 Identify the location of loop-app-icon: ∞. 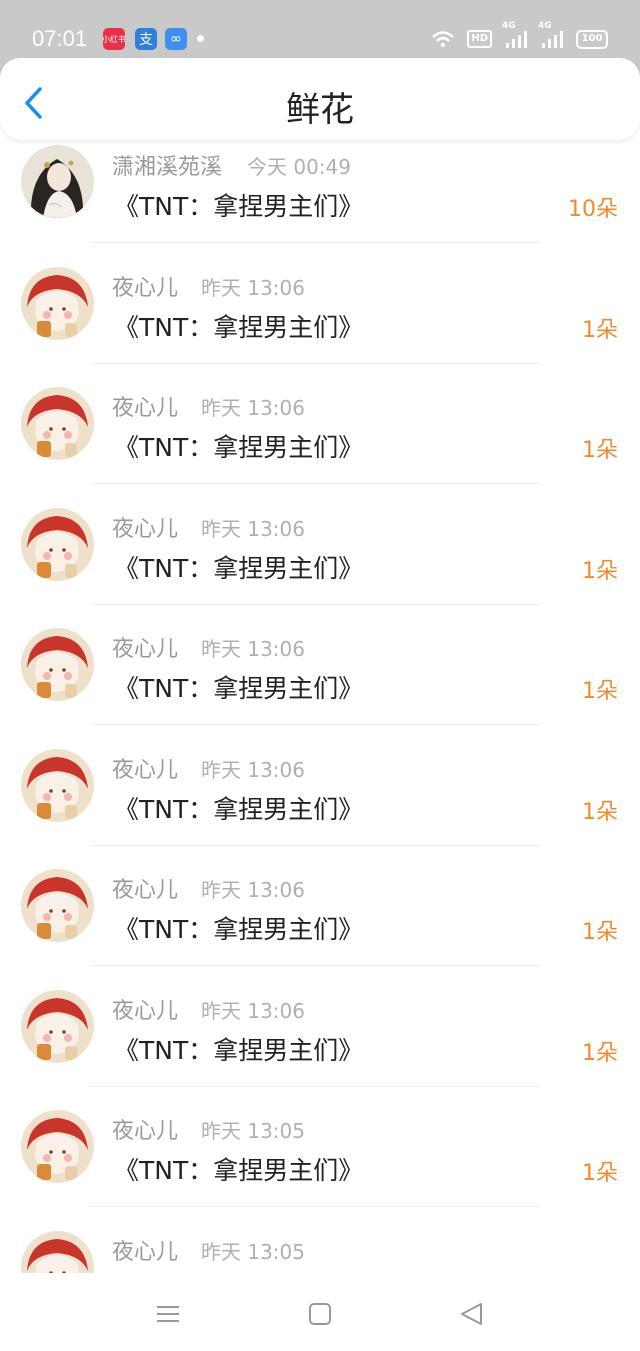
(176, 39).